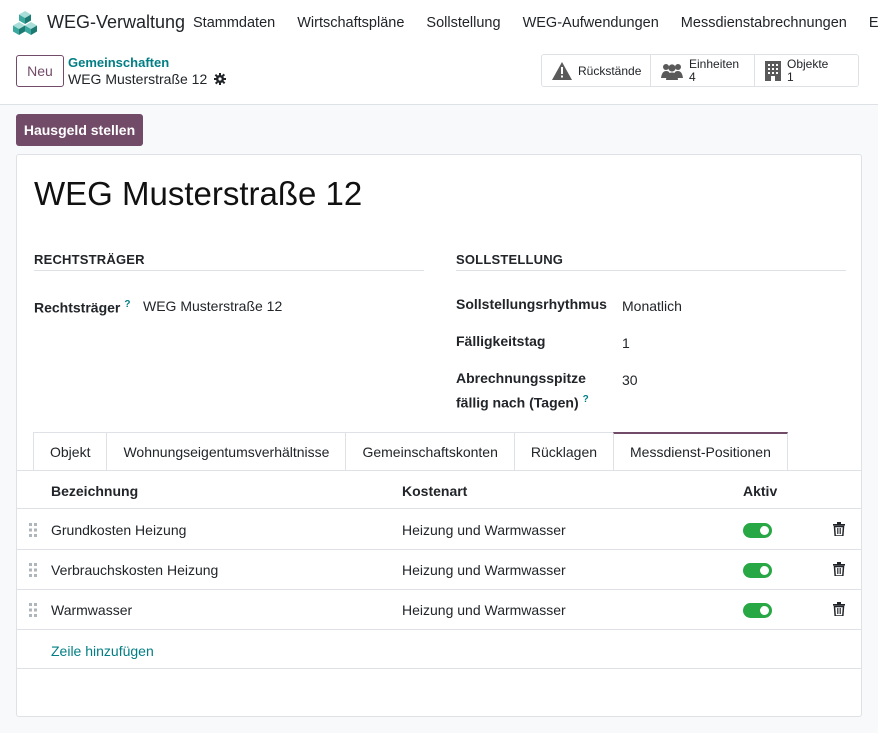 Image resolution: width=878 pixels, height=733 pixels. I want to click on warning-icon, so click(562, 70).